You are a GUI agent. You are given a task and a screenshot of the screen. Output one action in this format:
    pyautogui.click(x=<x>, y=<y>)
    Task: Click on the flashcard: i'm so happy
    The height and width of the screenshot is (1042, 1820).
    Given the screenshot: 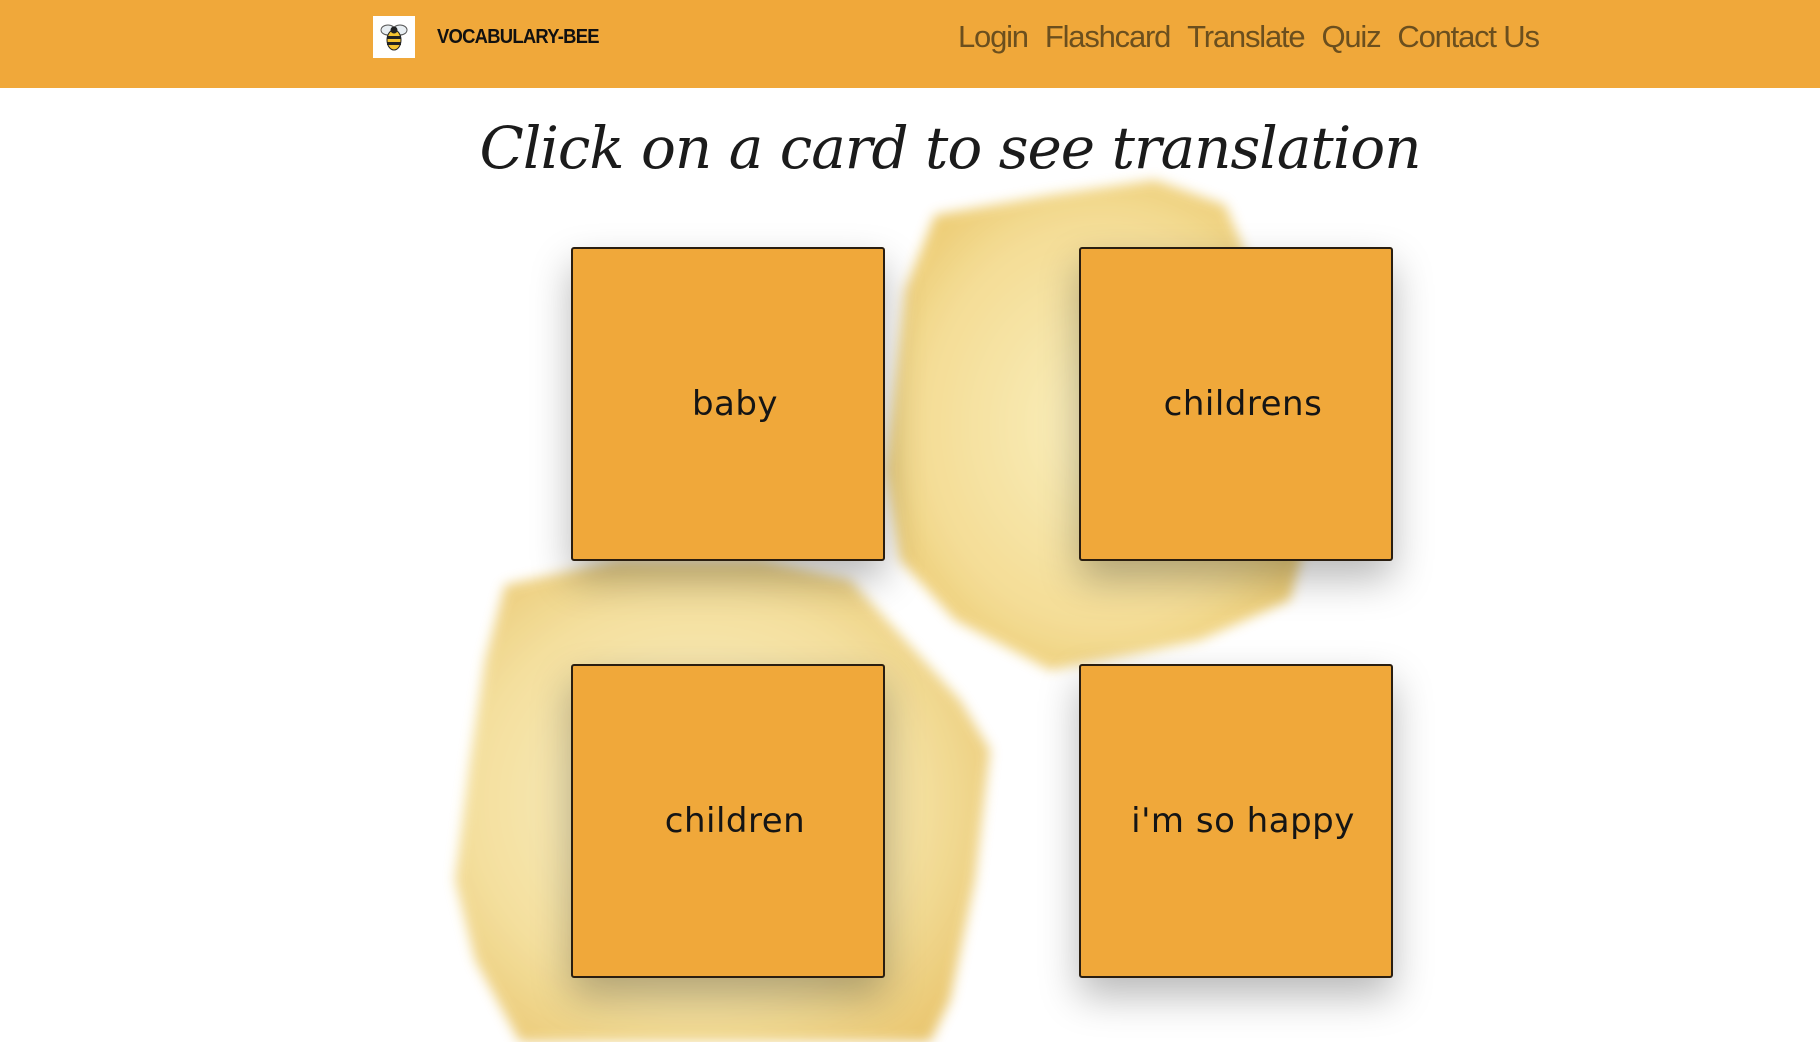 What is the action you would take?
    pyautogui.click(x=1236, y=821)
    